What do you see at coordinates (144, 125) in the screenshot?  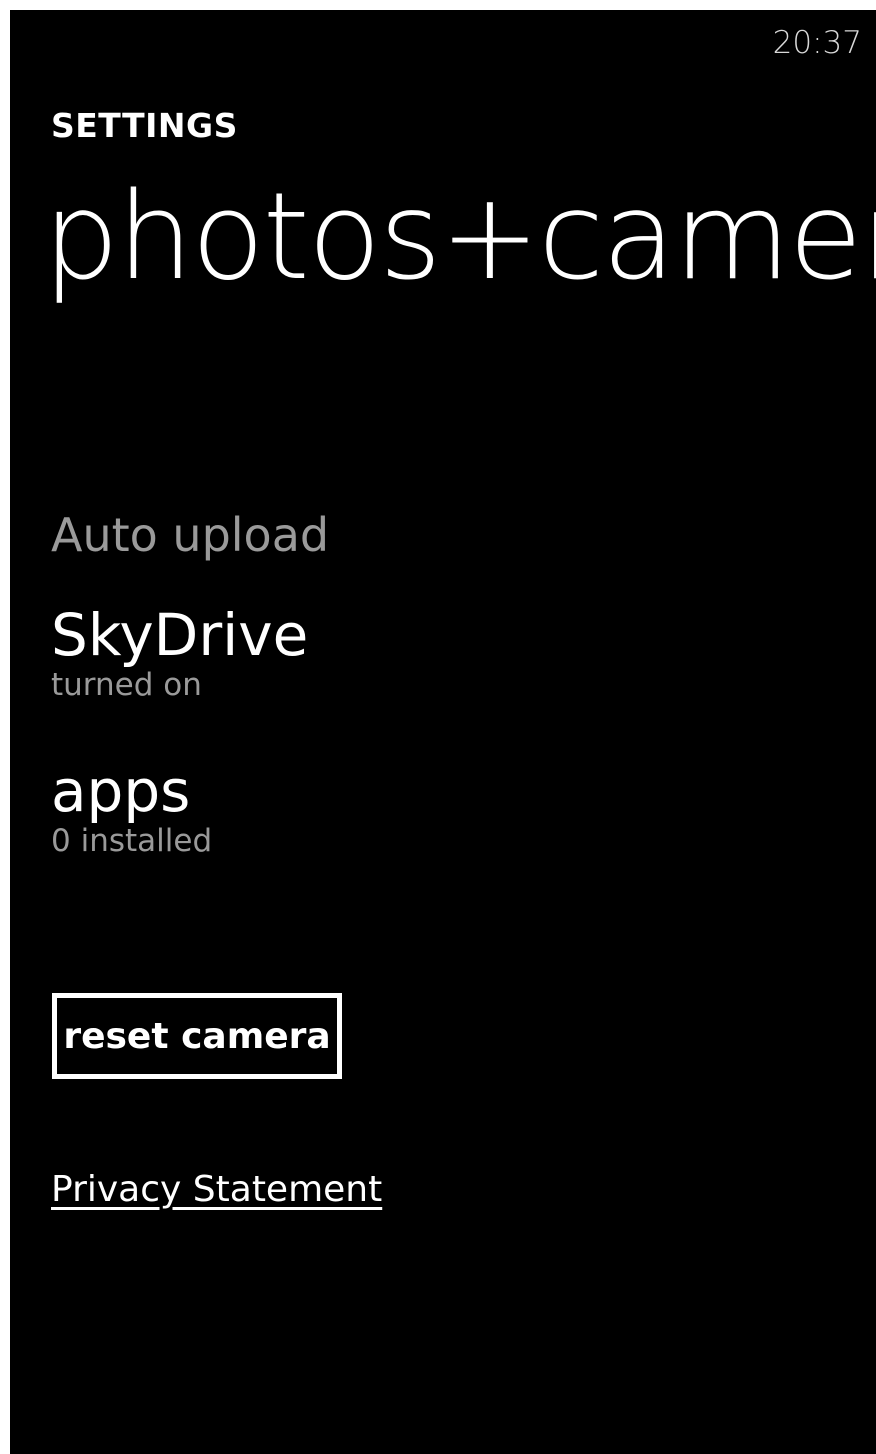 I see `app-title: SETTINGS` at bounding box center [144, 125].